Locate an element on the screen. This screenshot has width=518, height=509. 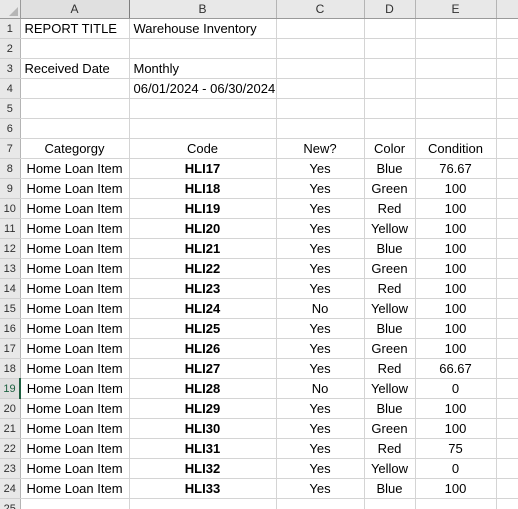
row-header-10: 10 is located at coordinates (10, 208).